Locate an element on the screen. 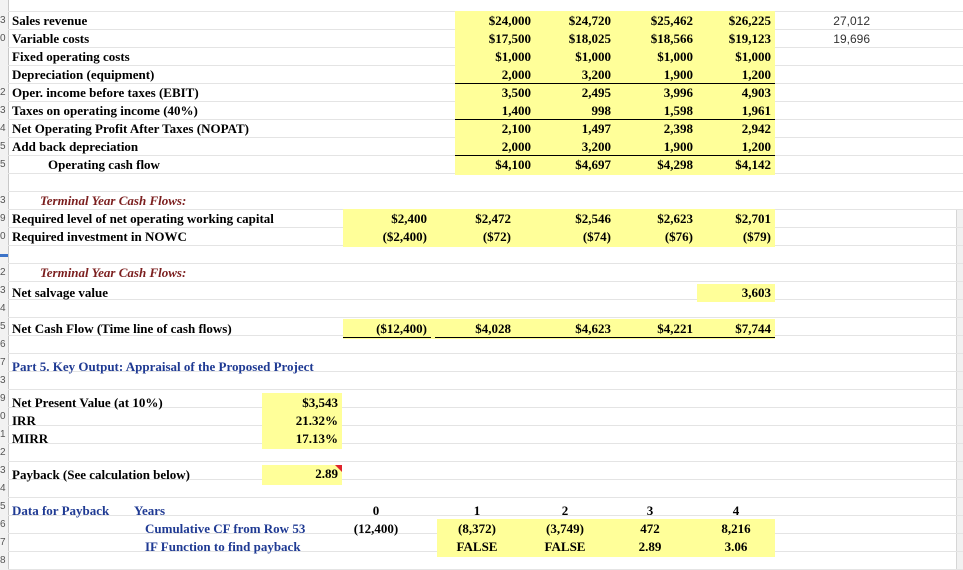  cell-depreciation-year-3: 1,900 is located at coordinates (656, 75).